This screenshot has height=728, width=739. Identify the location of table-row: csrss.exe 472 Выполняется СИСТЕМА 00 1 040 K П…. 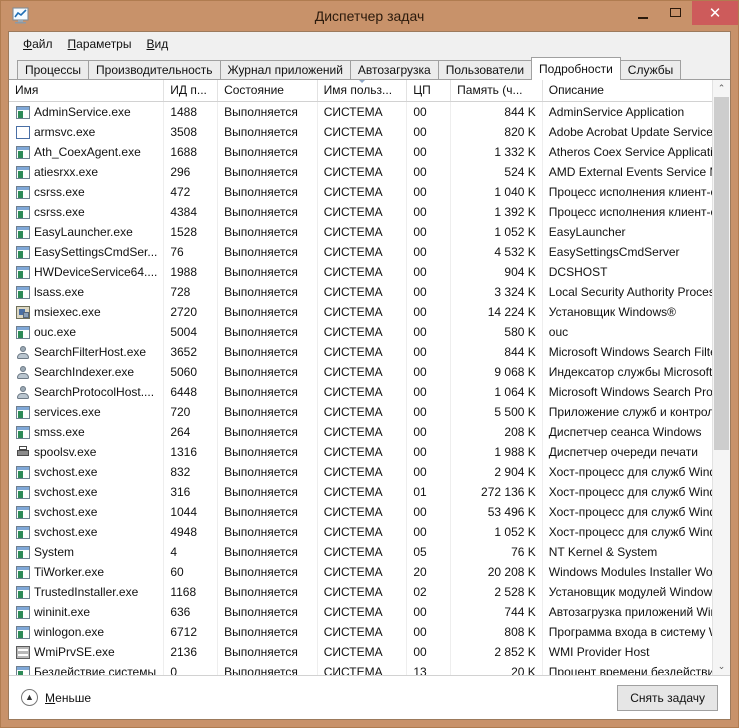
(360, 192).